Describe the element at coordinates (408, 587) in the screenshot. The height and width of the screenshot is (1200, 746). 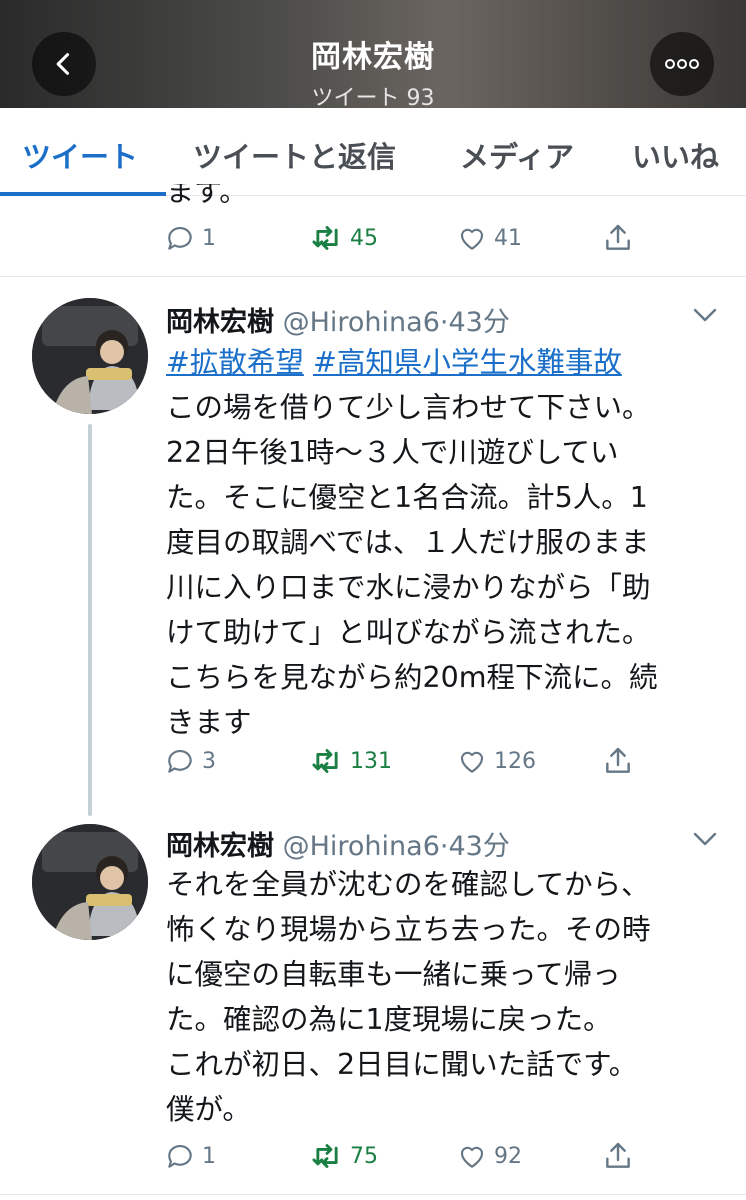
I see `tweet-text-line: 川に入り口まで水に浸かりながら「助` at that location.